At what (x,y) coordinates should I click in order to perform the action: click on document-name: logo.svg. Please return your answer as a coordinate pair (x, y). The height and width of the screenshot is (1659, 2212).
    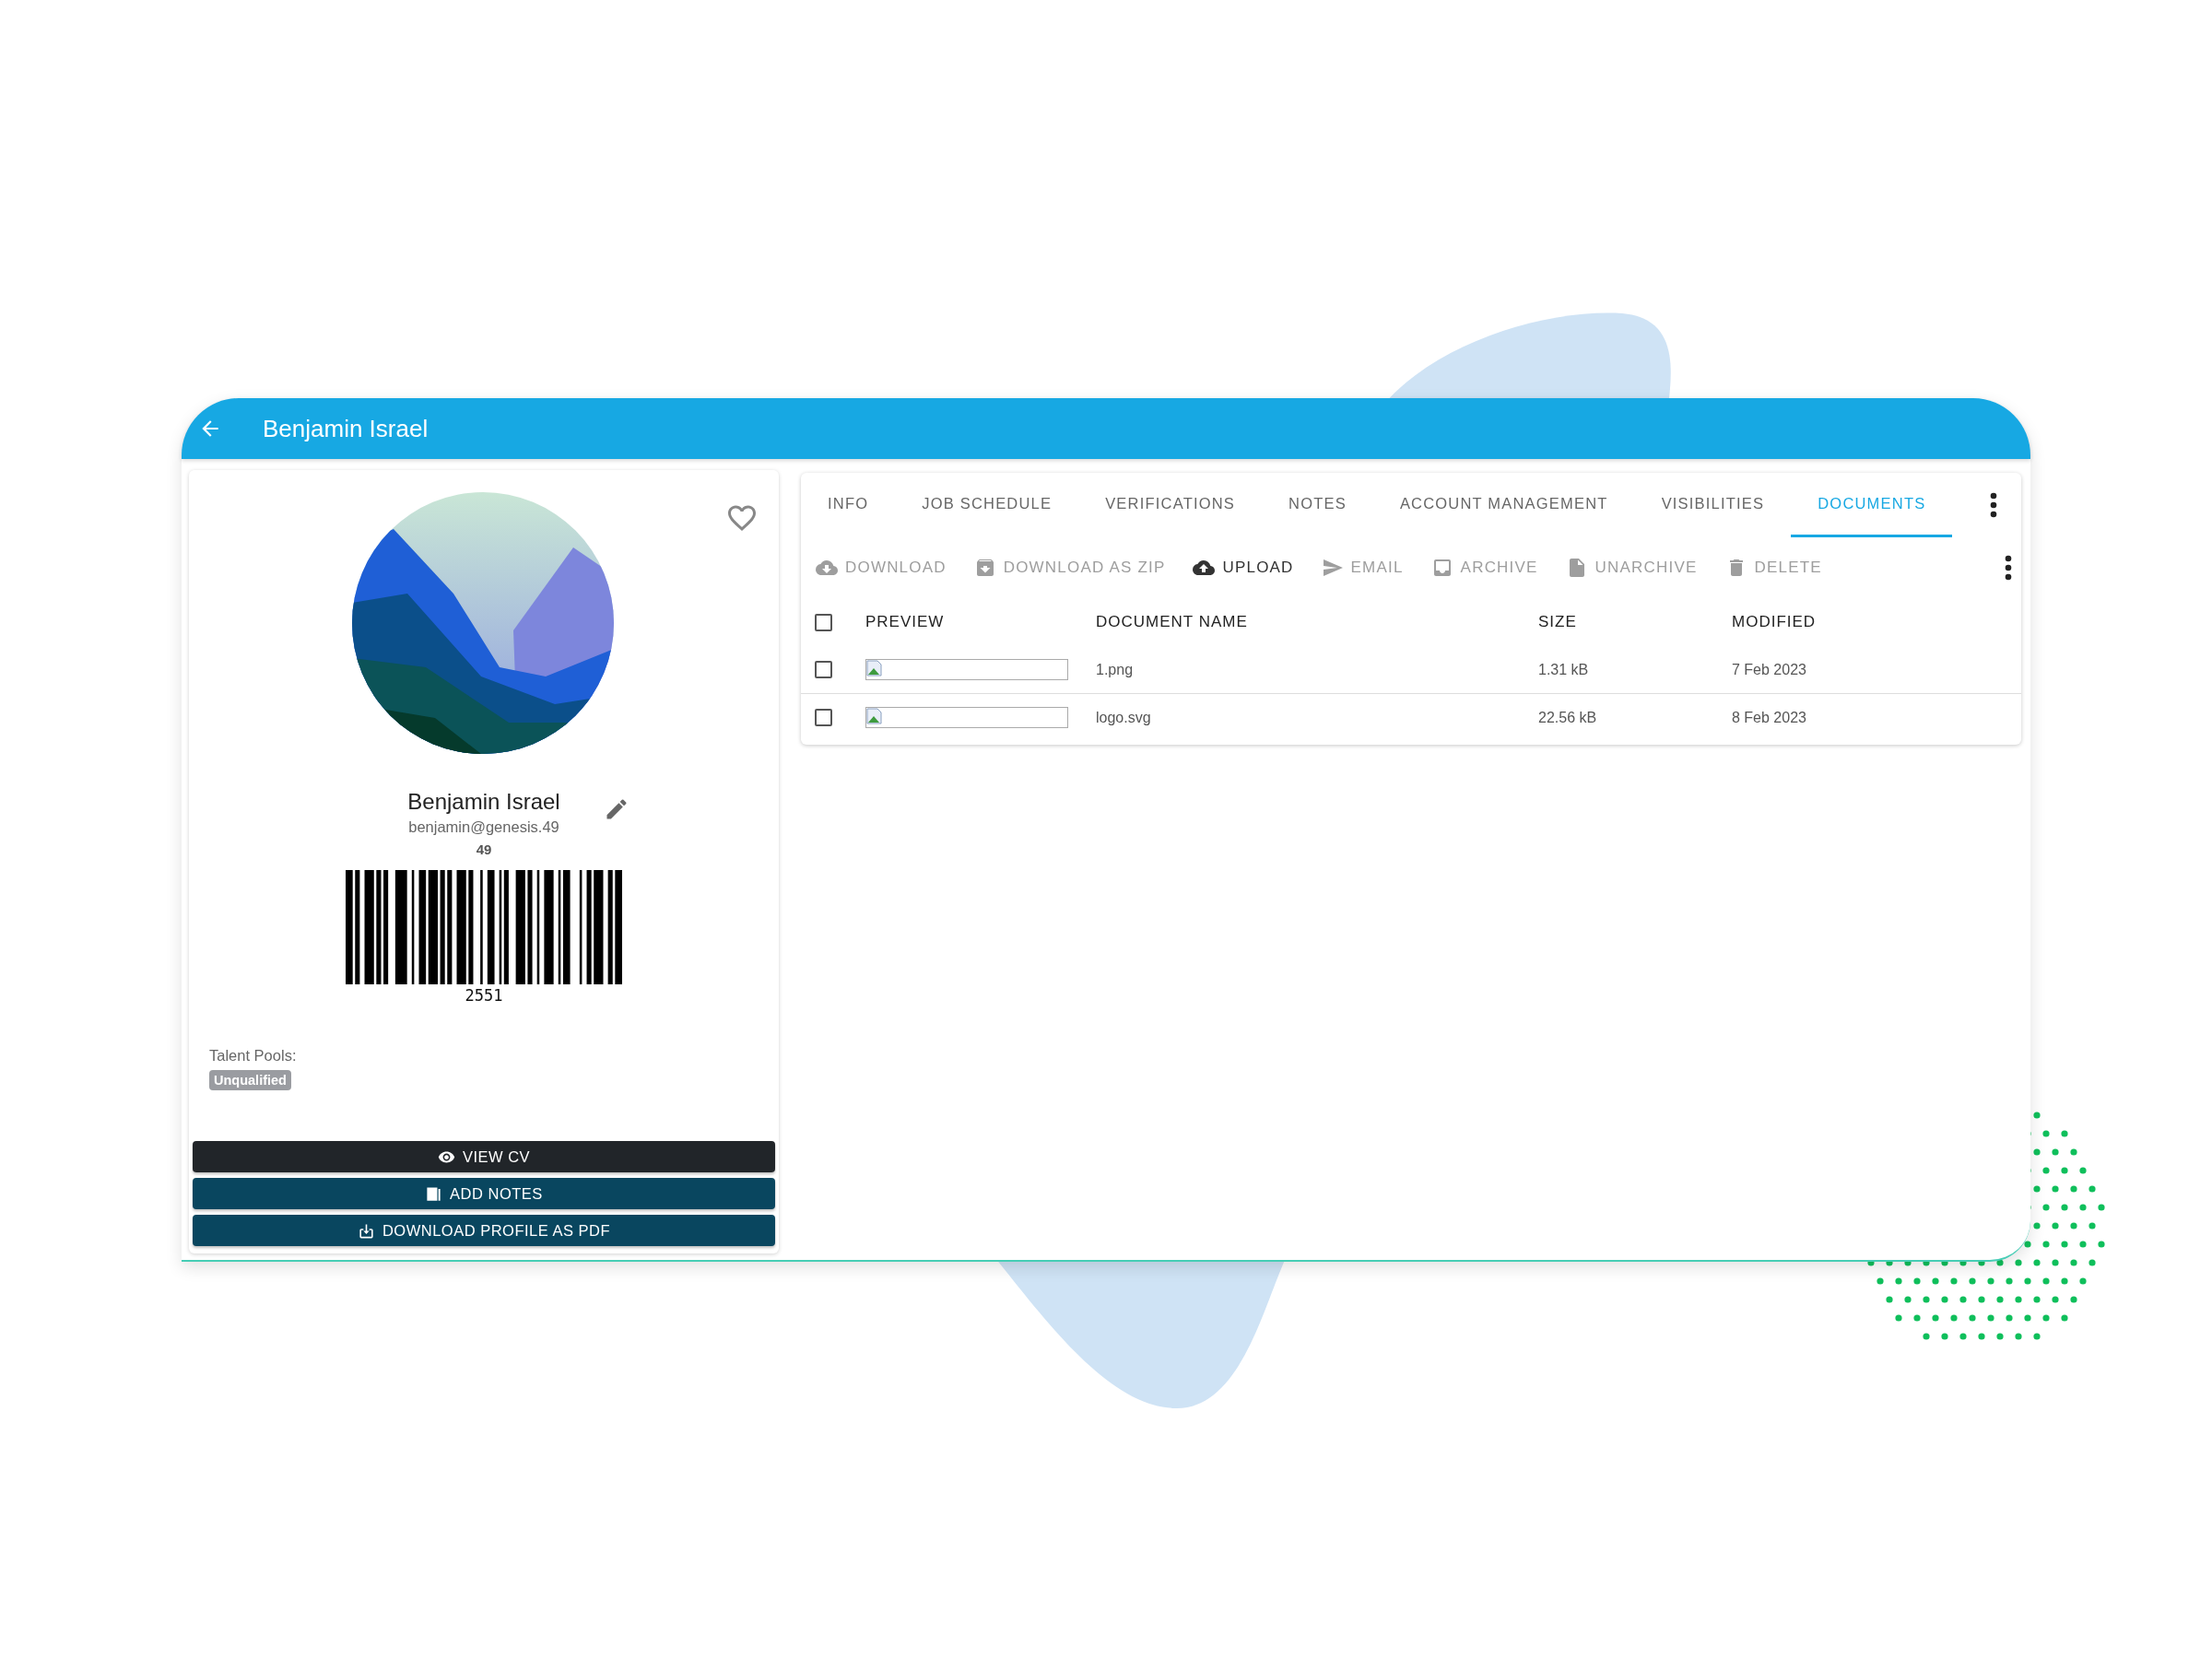
    Looking at the image, I should click on (1123, 717).